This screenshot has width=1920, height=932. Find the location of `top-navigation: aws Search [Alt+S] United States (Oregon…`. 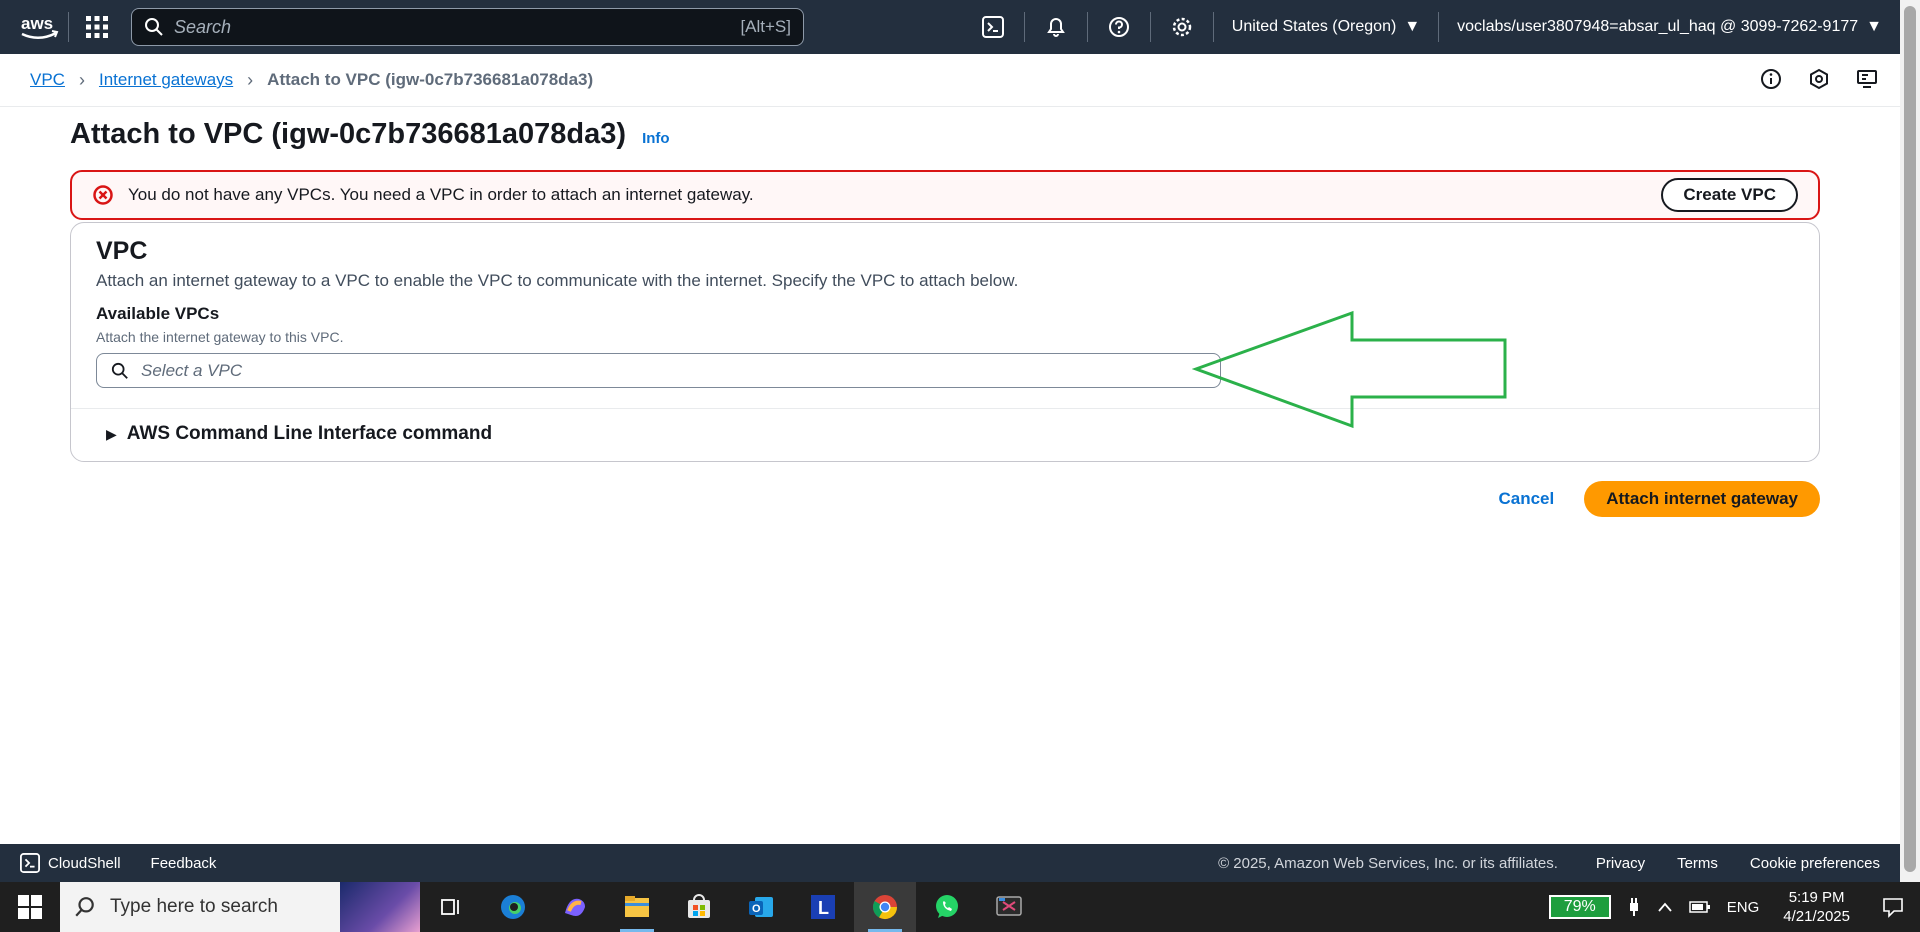

top-navigation: aws Search [Alt+S] United States (Oregon… is located at coordinates (950, 27).